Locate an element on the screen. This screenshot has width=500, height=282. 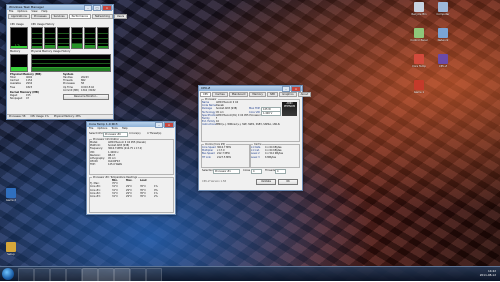
maximize-button: □ is located at coordinates (97, 8).